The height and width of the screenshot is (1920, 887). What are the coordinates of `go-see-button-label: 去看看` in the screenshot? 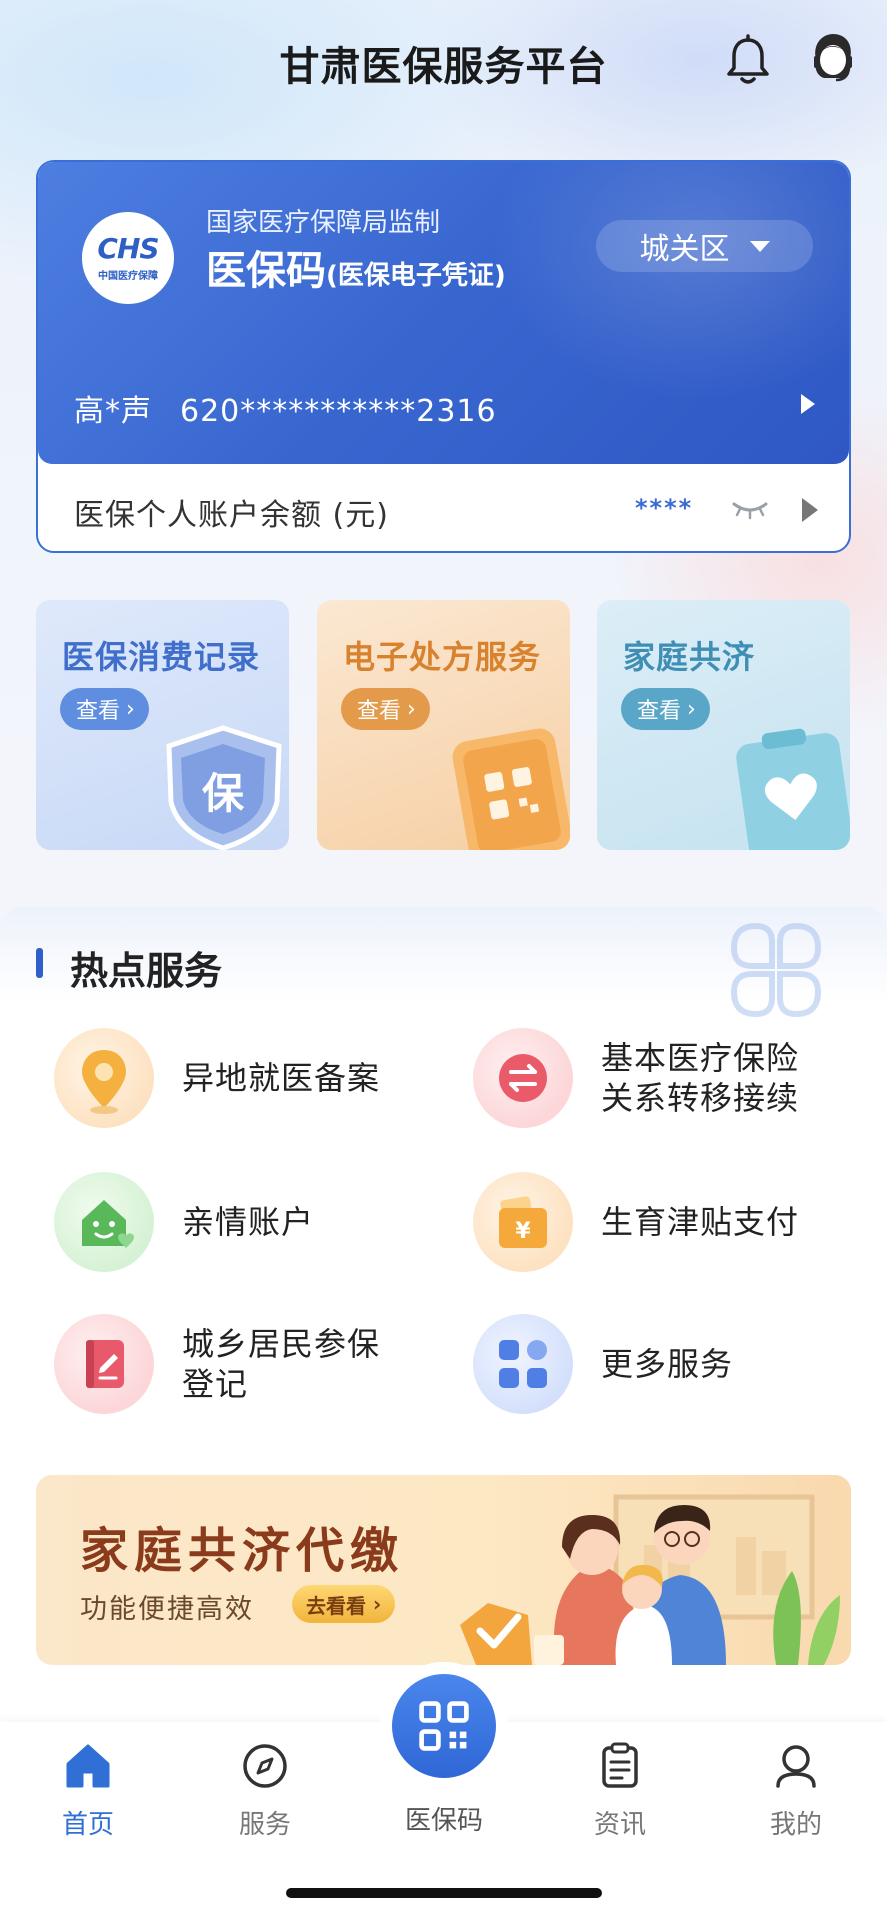 It's located at (336, 1605).